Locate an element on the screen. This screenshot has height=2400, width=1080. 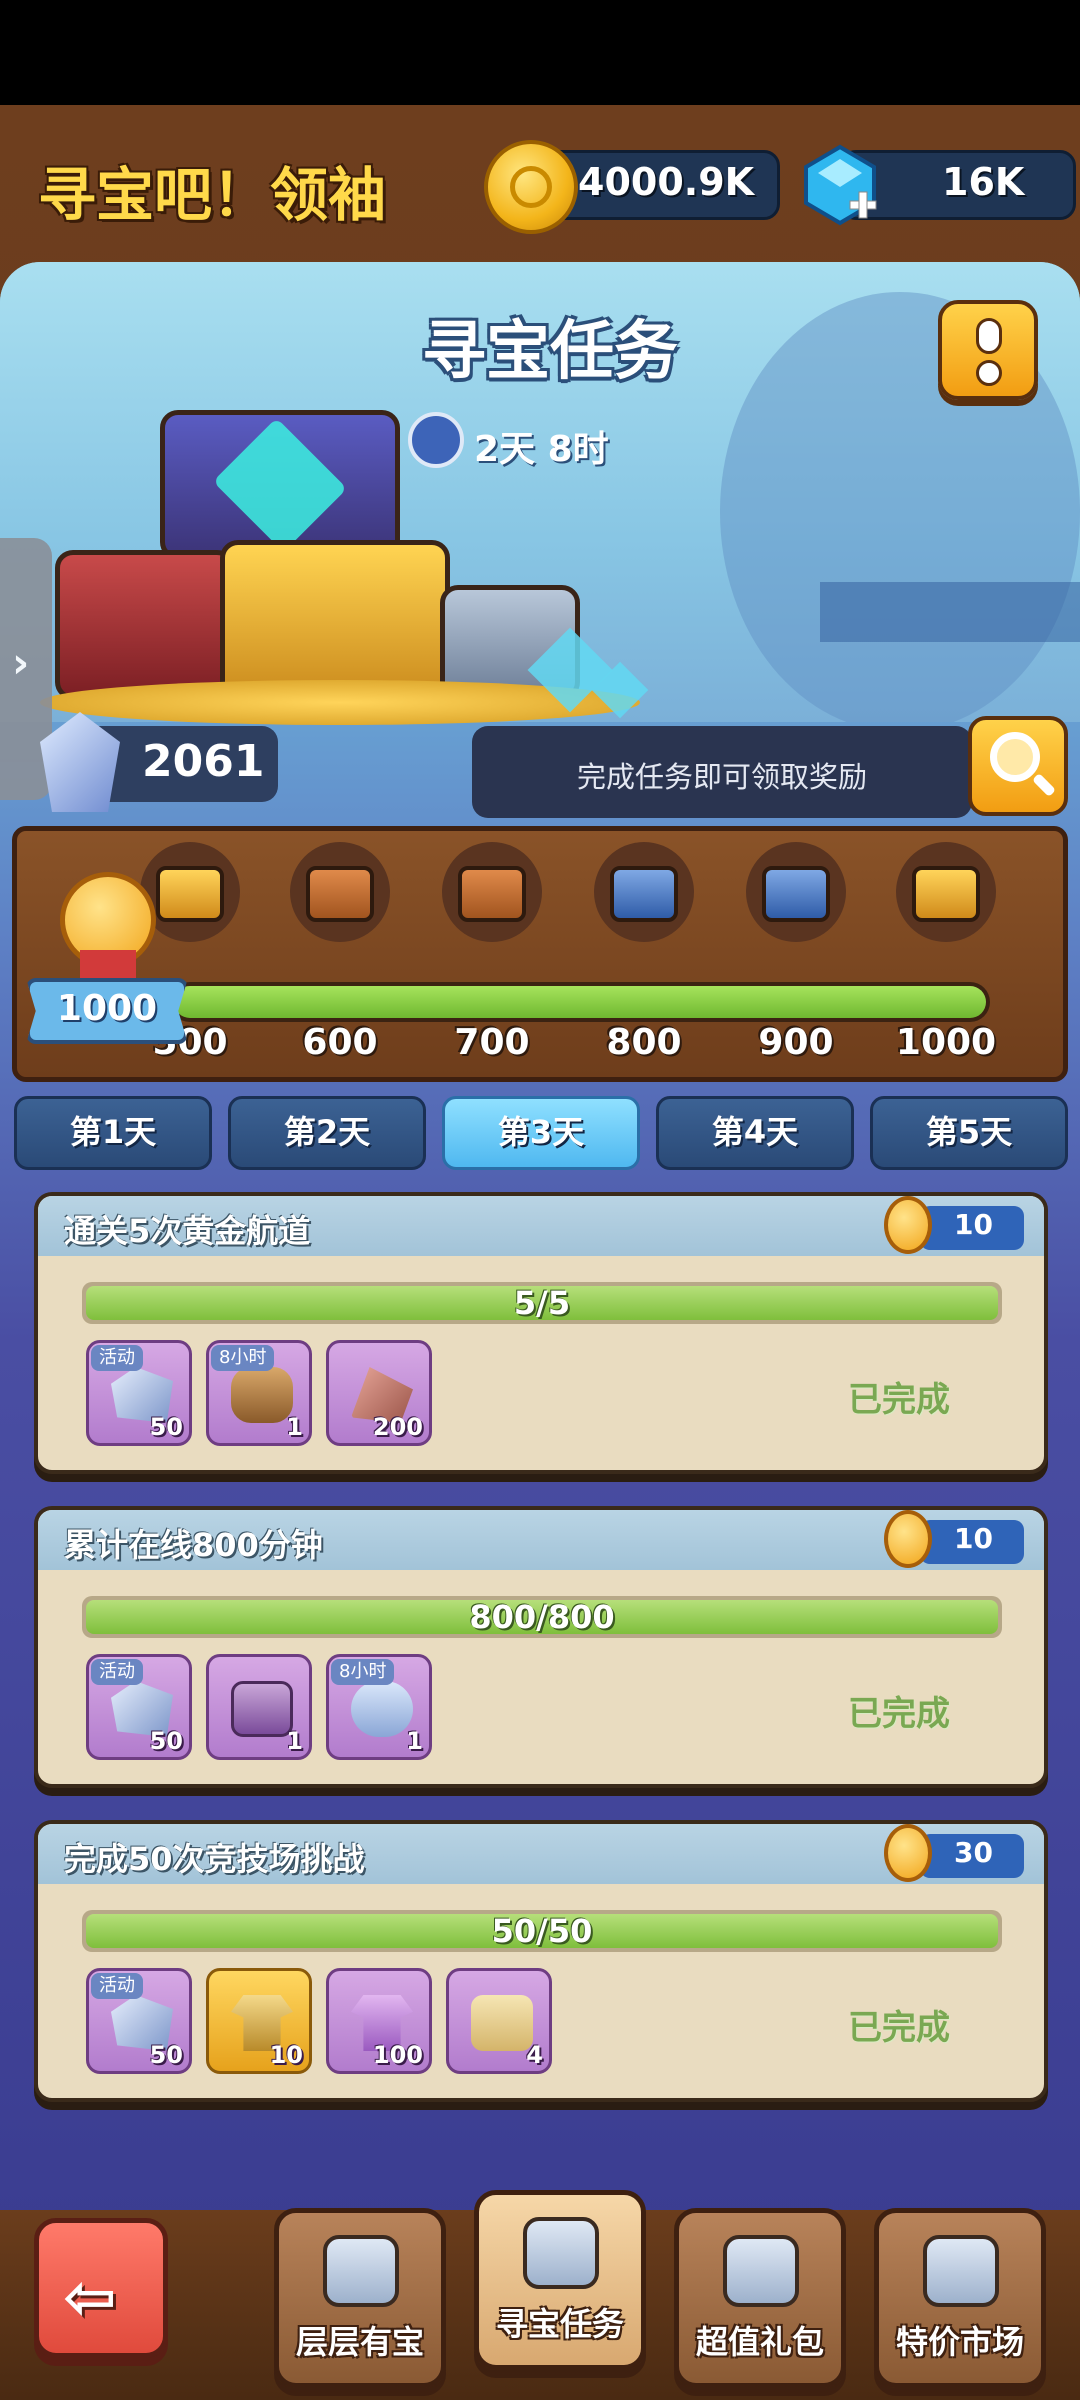
nav-label: 特价市场 is located at coordinates (959, 2342).